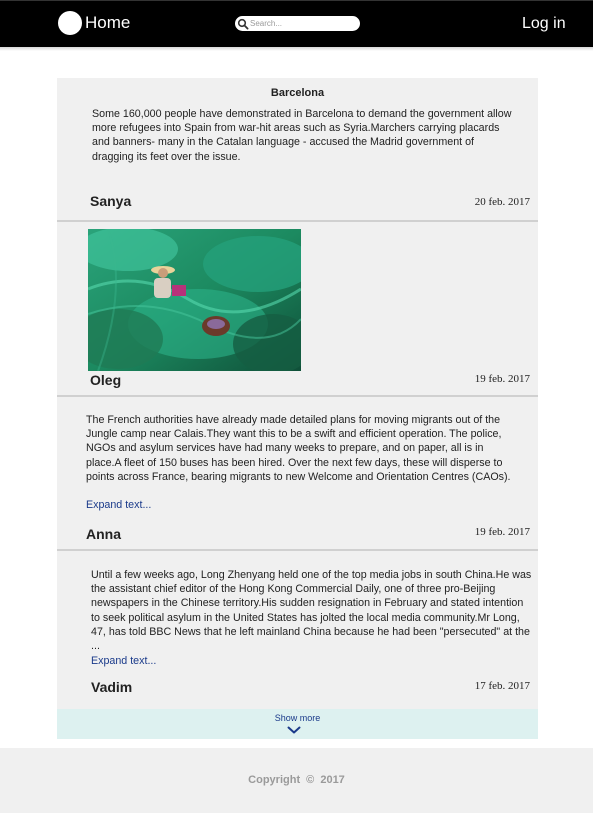 This screenshot has height=813, width=593. Describe the element at coordinates (110, 201) in the screenshot. I see `post-author: Sanya` at that location.